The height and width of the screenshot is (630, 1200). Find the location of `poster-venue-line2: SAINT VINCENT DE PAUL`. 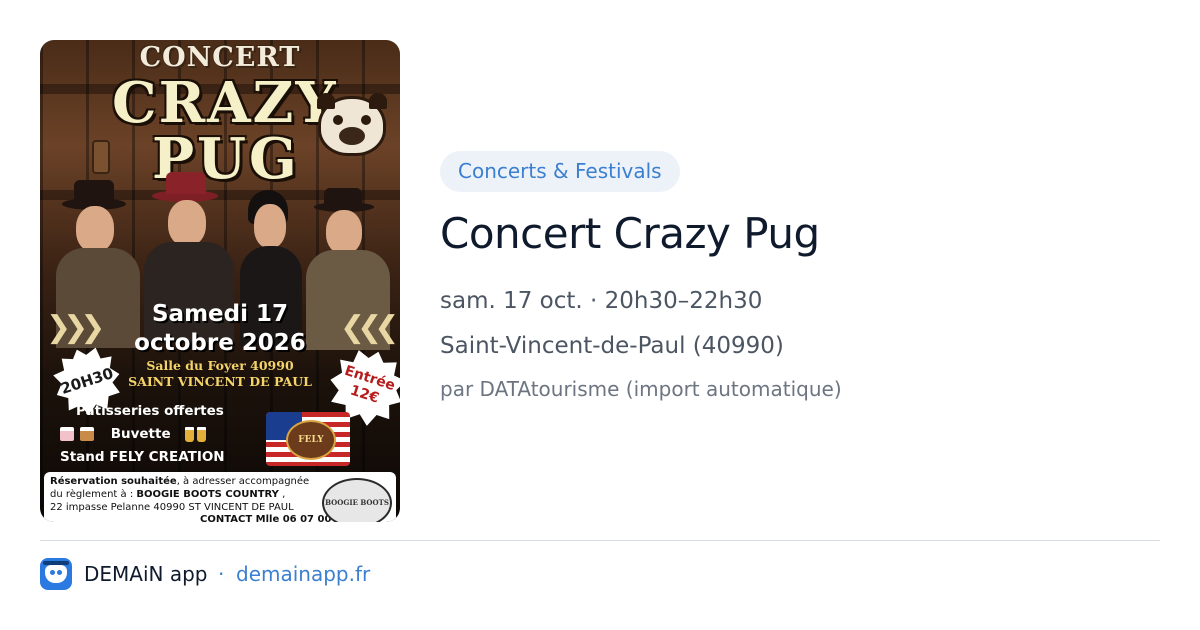

poster-venue-line2: SAINT VINCENT DE PAUL is located at coordinates (220, 381).